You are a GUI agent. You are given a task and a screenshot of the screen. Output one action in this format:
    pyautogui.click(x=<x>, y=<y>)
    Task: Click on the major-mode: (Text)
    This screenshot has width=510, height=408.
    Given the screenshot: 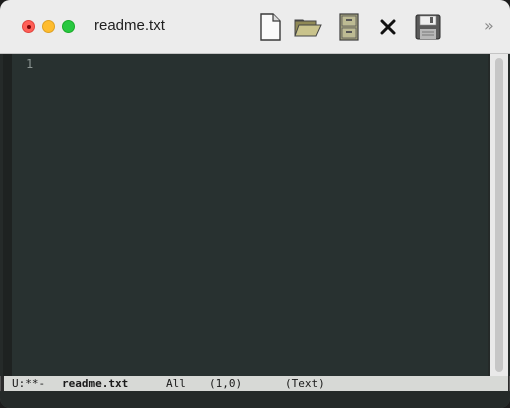 What is the action you would take?
    pyautogui.click(x=305, y=383)
    